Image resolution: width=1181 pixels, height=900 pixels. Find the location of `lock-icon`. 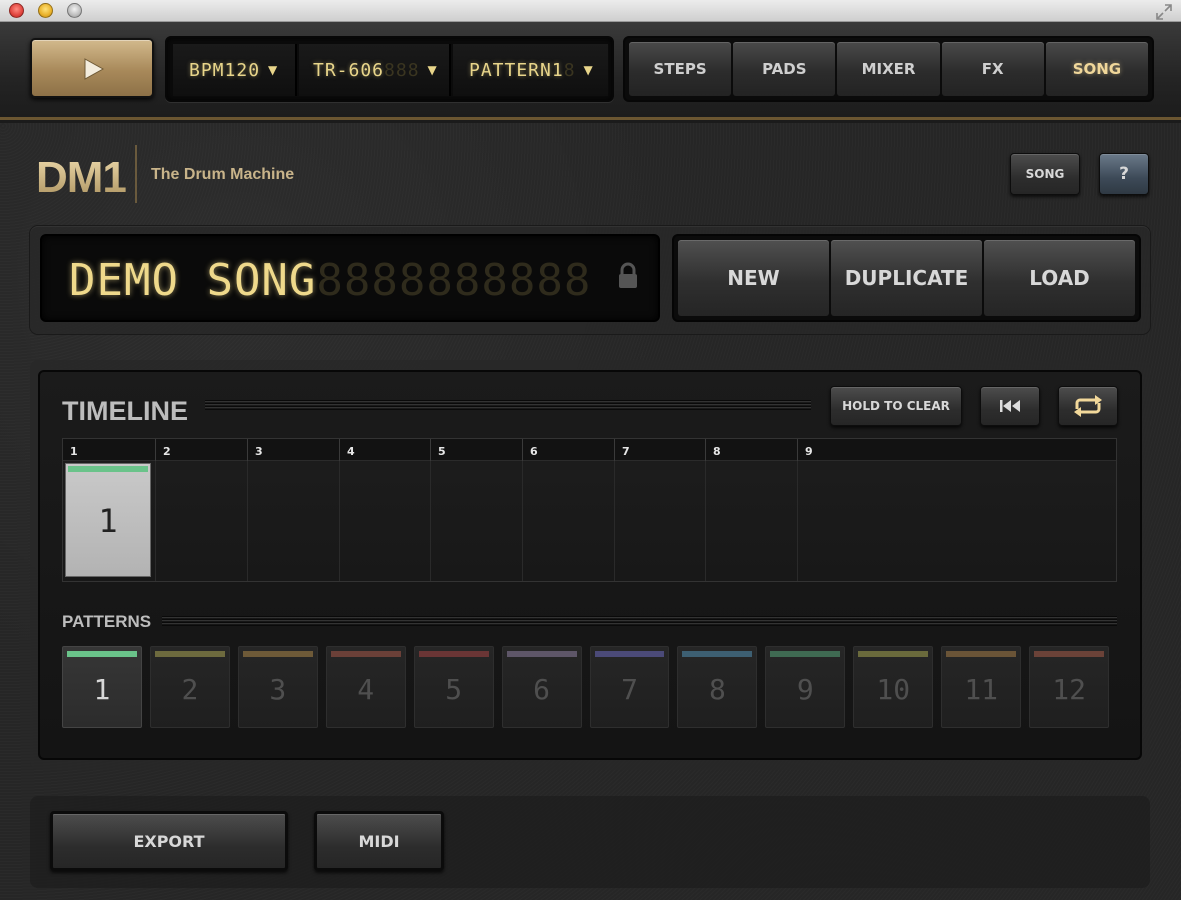

lock-icon is located at coordinates (628, 276).